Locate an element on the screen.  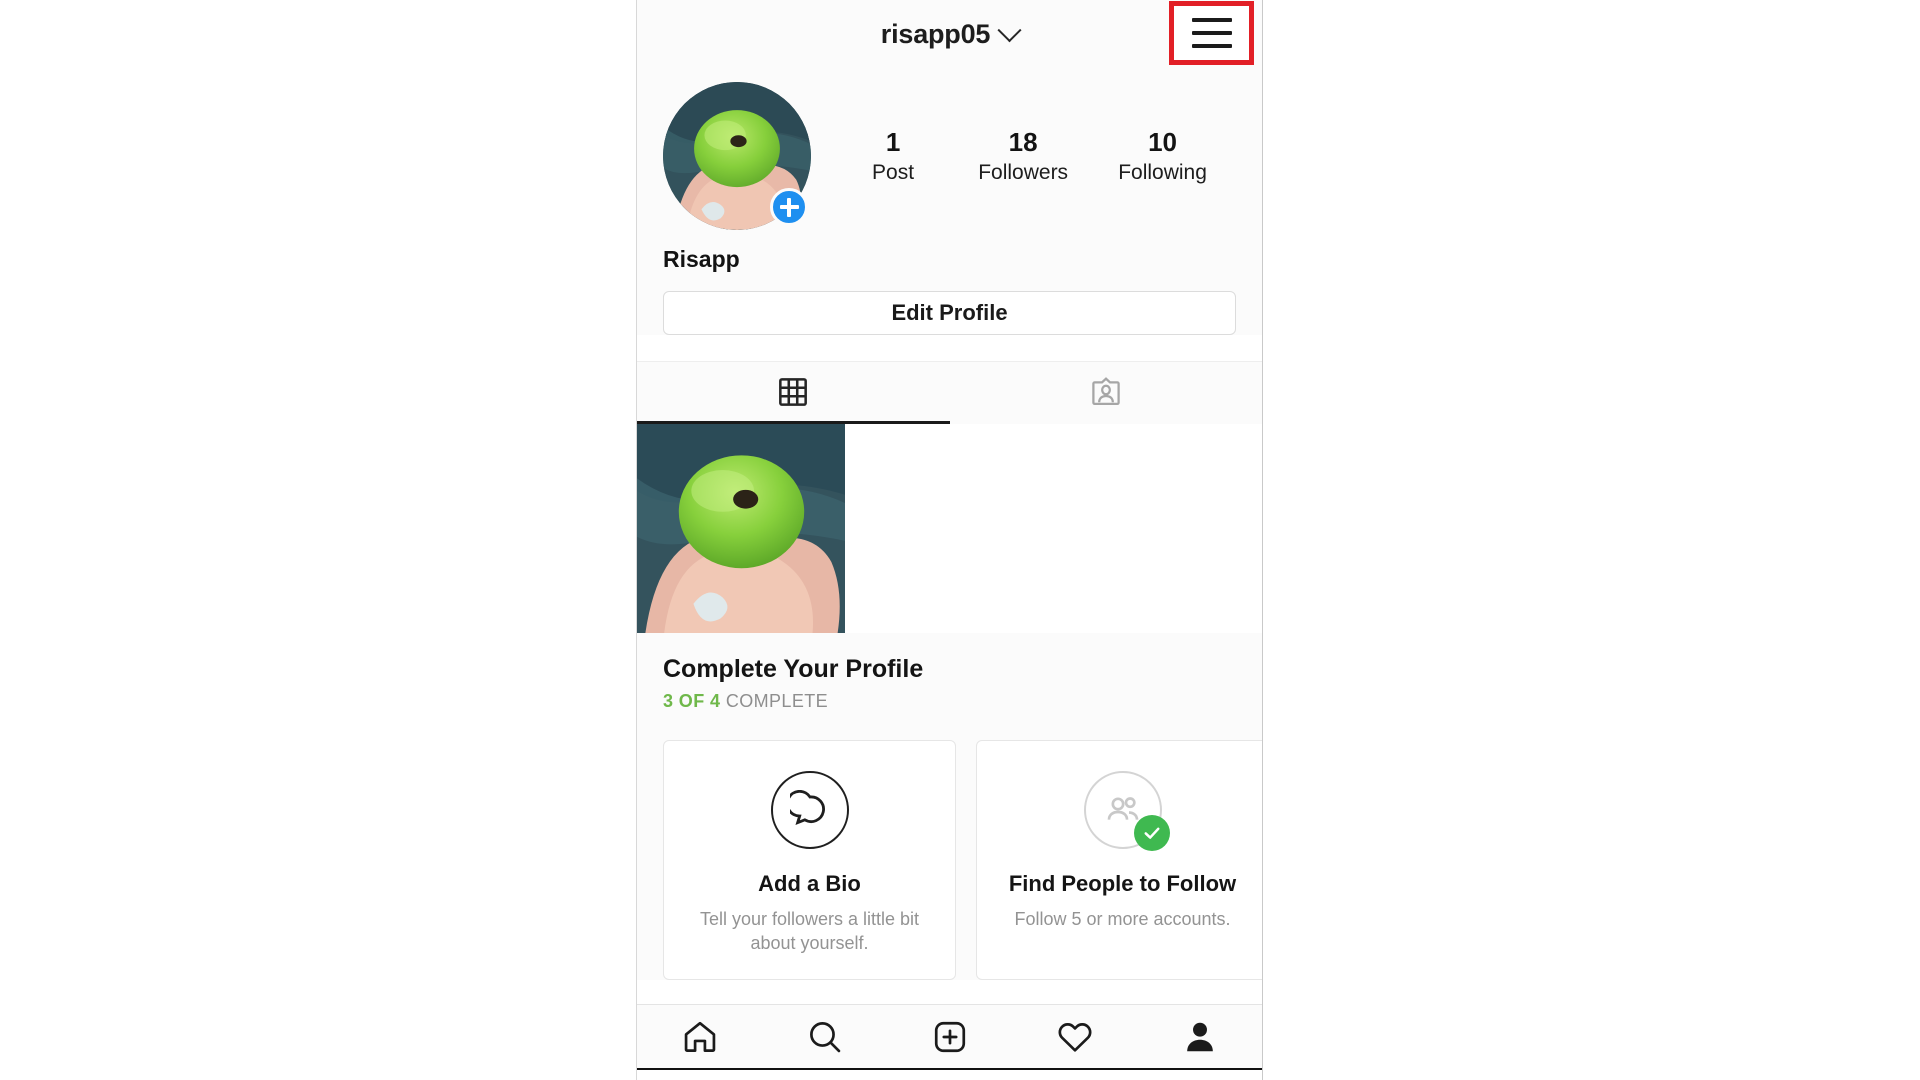
tab-grid is located at coordinates (793, 393).